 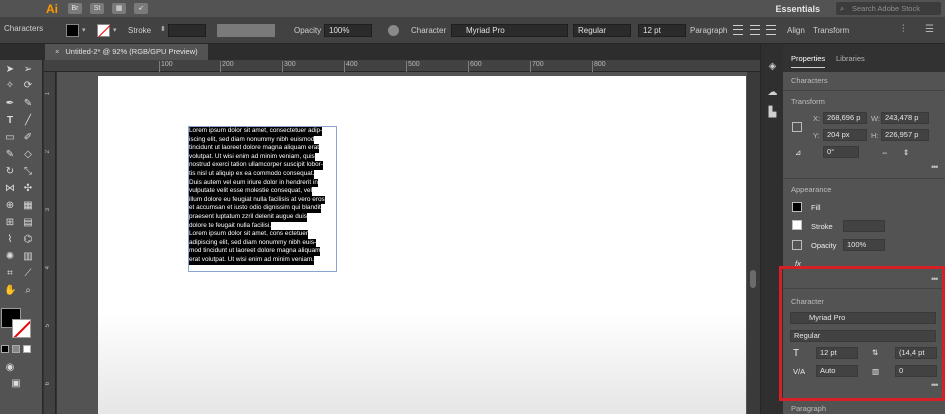 I want to click on type-tool-icon: T, so click(x=10, y=121).